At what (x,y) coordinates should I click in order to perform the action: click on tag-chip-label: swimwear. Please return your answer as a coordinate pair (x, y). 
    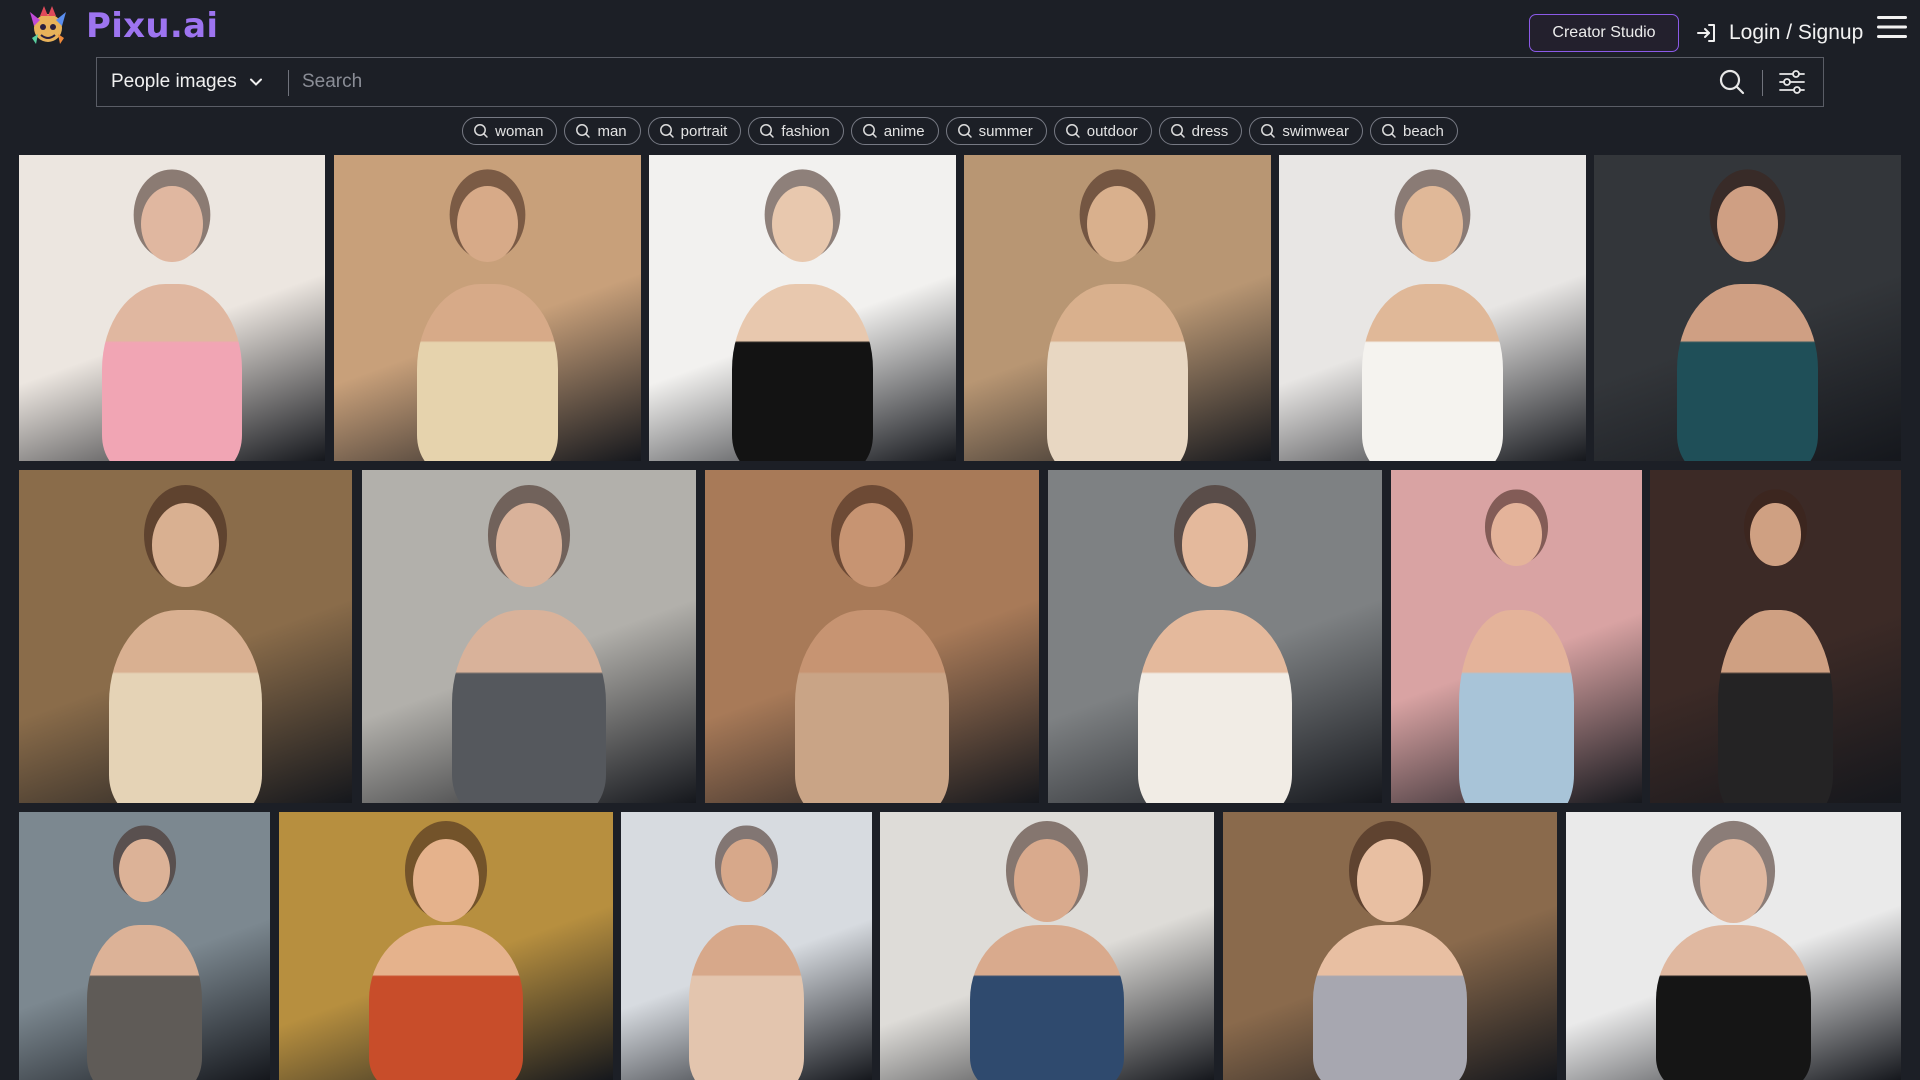
    Looking at the image, I should click on (1315, 131).